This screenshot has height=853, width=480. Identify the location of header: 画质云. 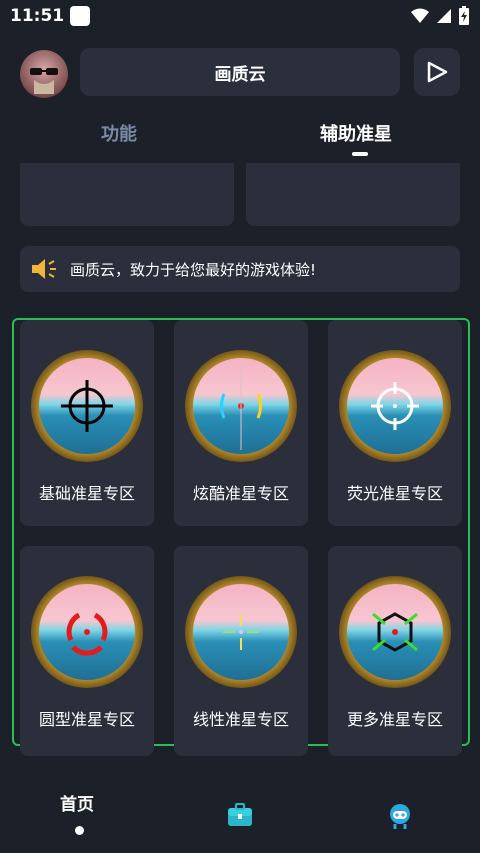
(240, 74).